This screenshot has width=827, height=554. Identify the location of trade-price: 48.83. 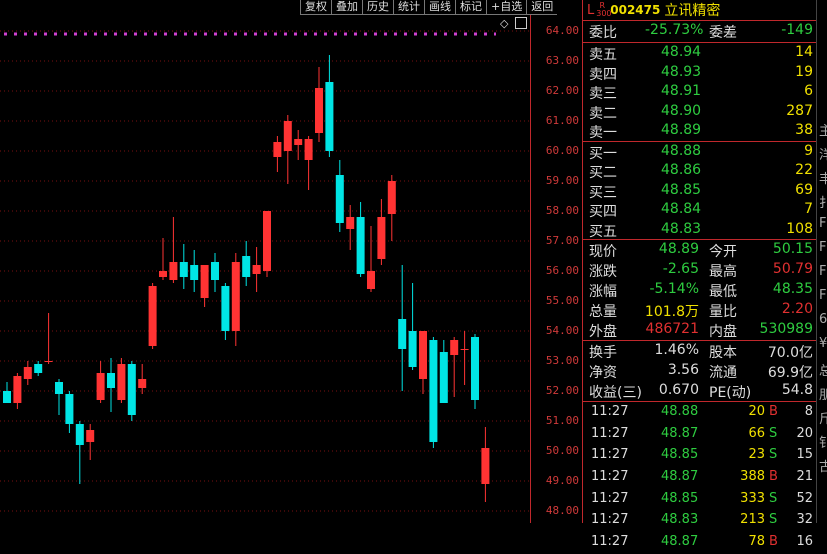
(680, 520).